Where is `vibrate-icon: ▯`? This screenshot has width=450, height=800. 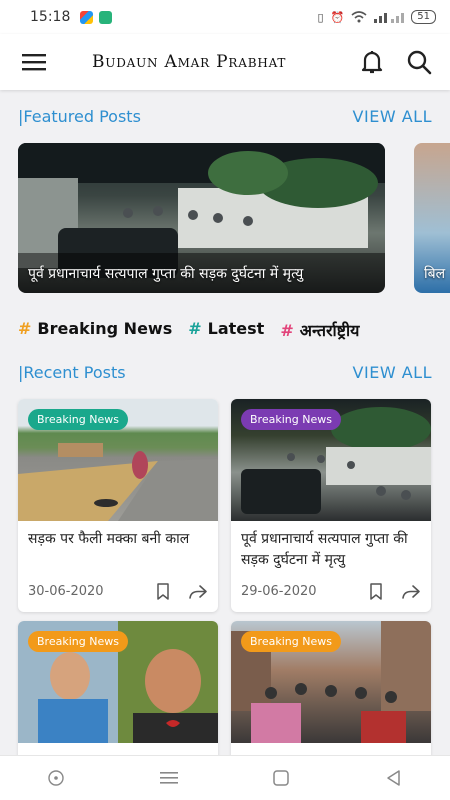 vibrate-icon: ▯ is located at coordinates (320, 17).